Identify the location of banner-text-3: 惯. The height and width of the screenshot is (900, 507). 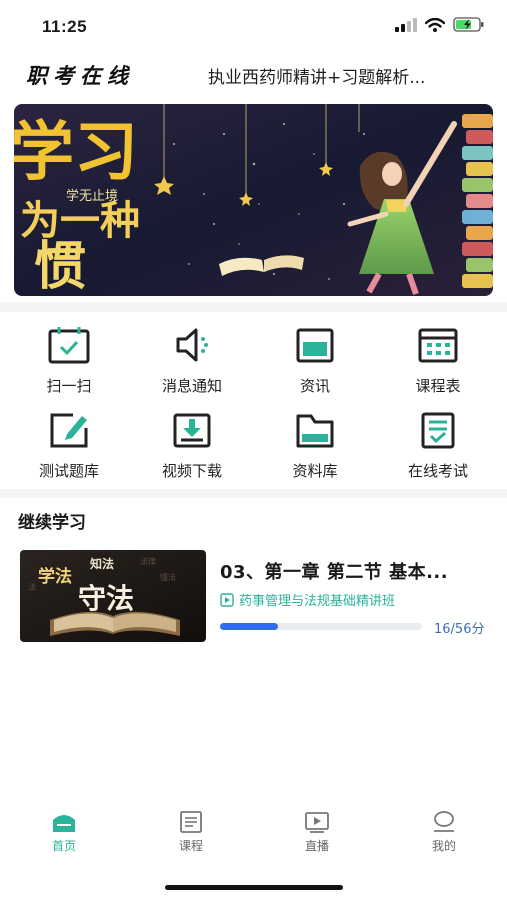
(60, 266).